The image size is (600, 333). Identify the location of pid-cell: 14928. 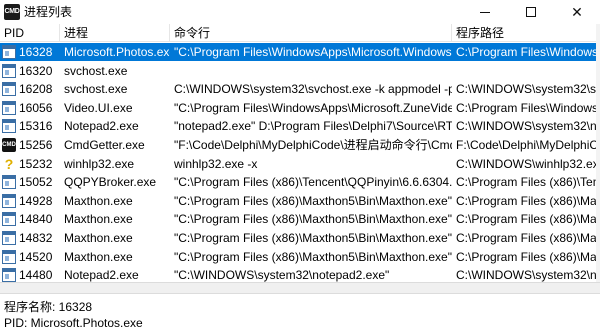
(30, 201).